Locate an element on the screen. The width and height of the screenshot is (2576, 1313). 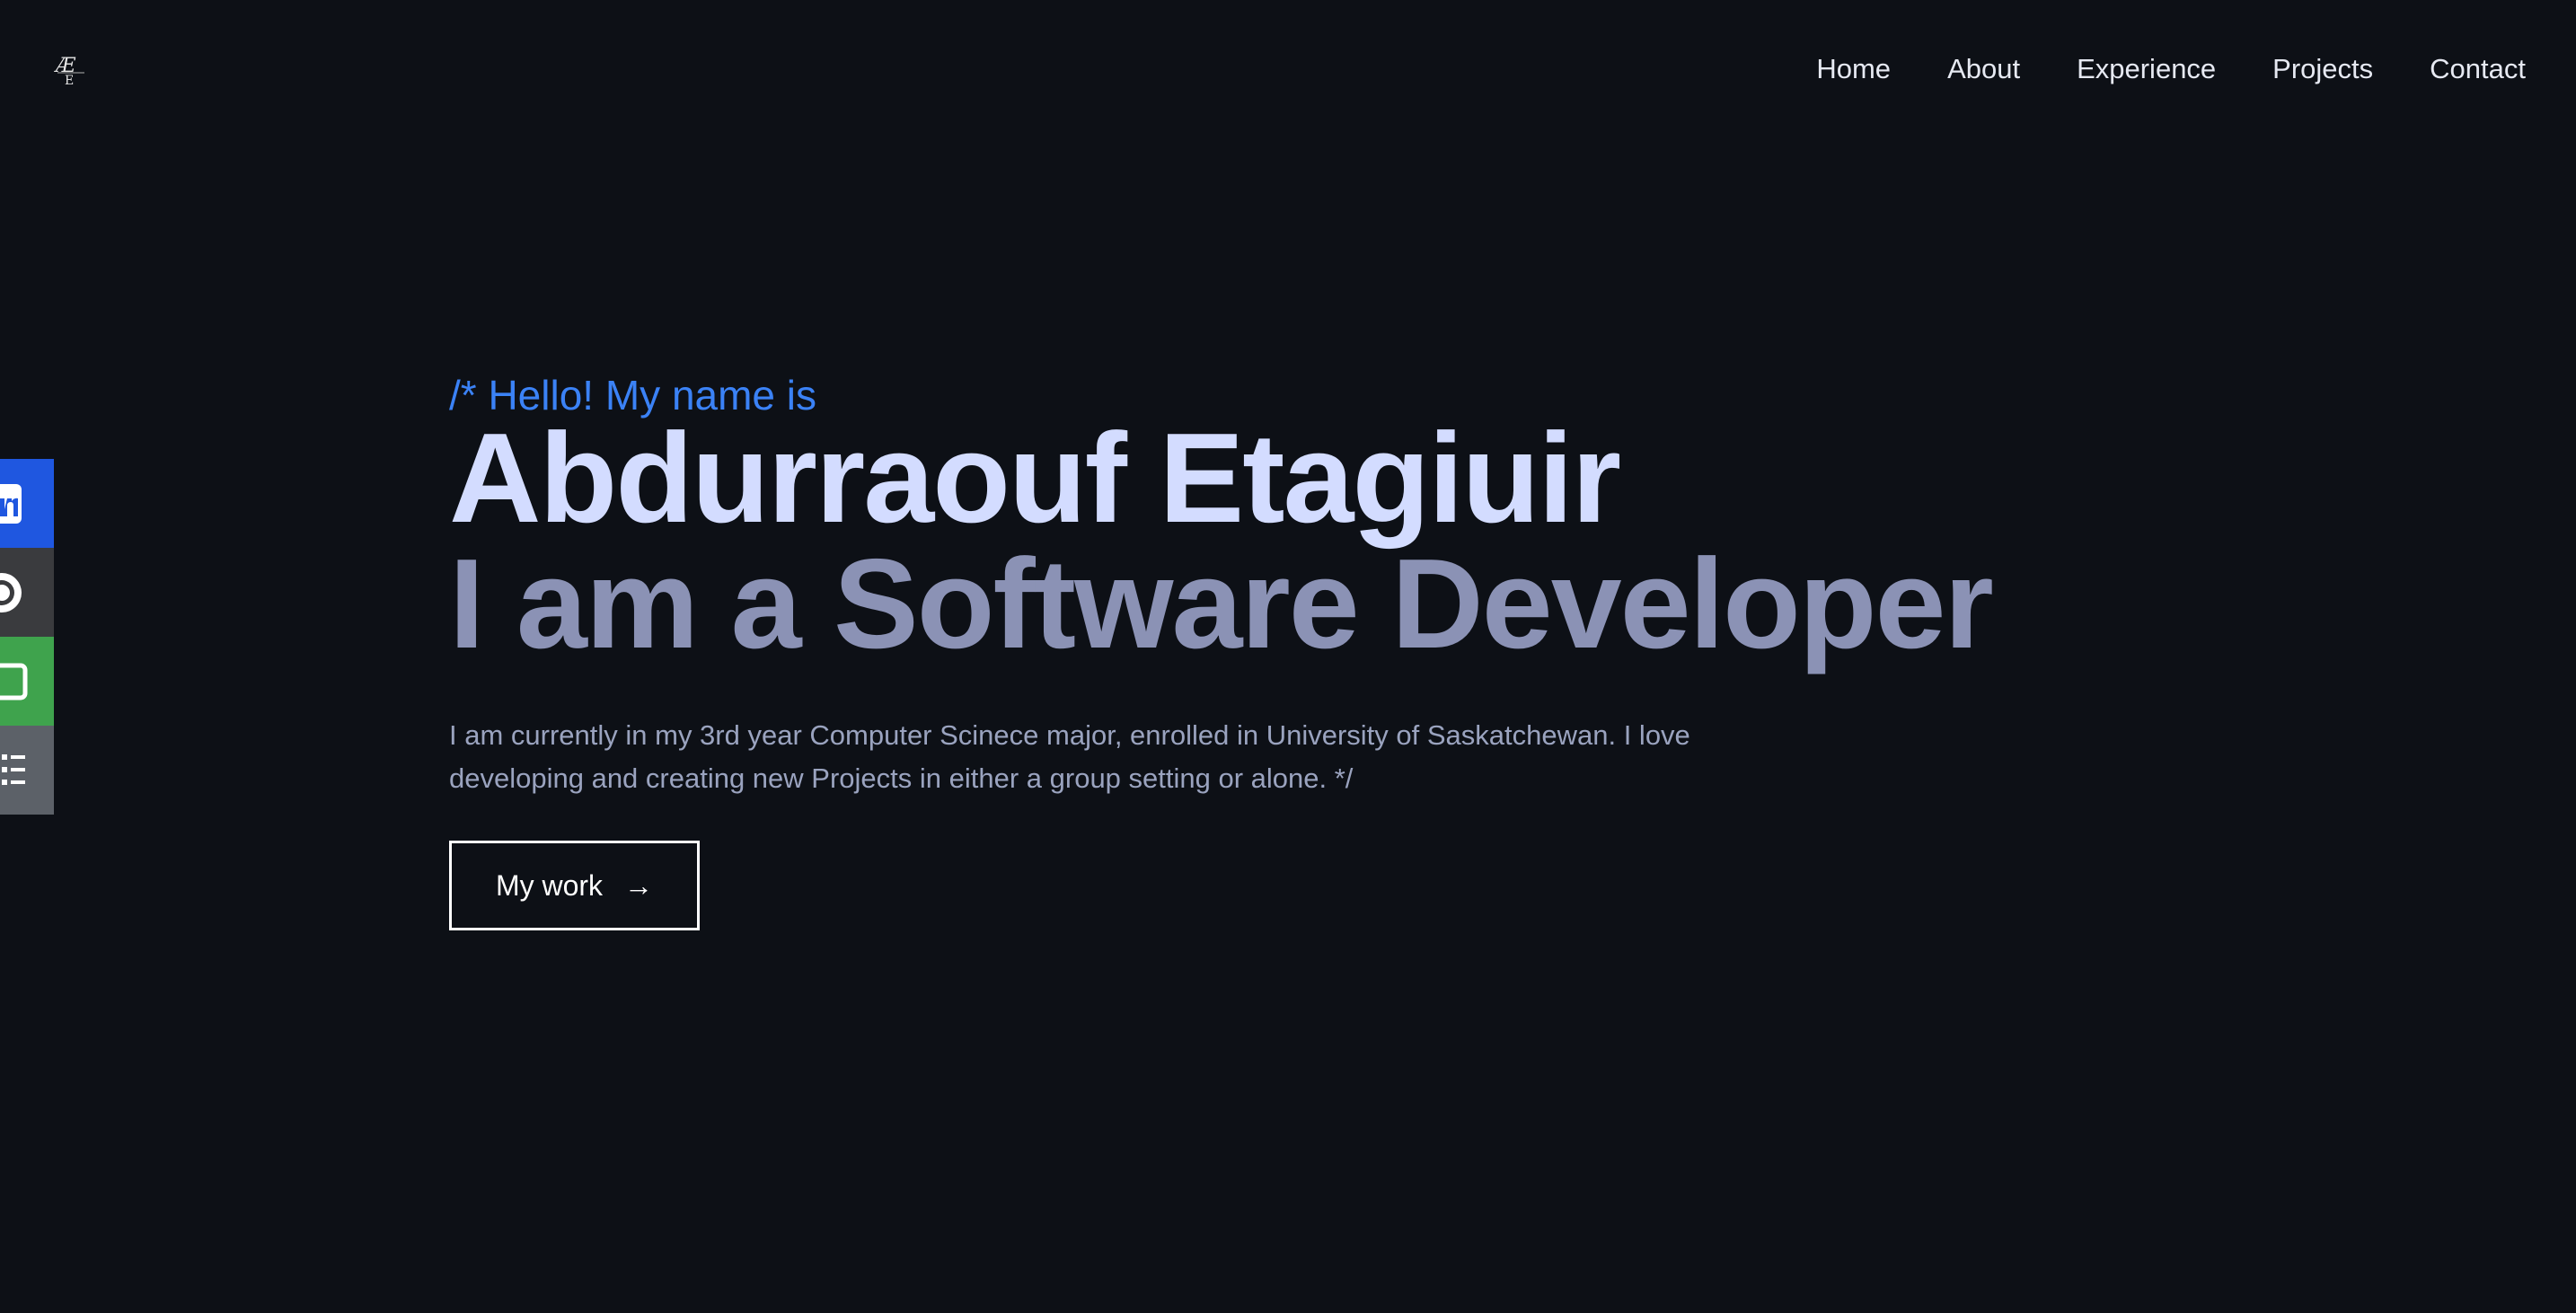
nav-about: About is located at coordinates (1983, 69).